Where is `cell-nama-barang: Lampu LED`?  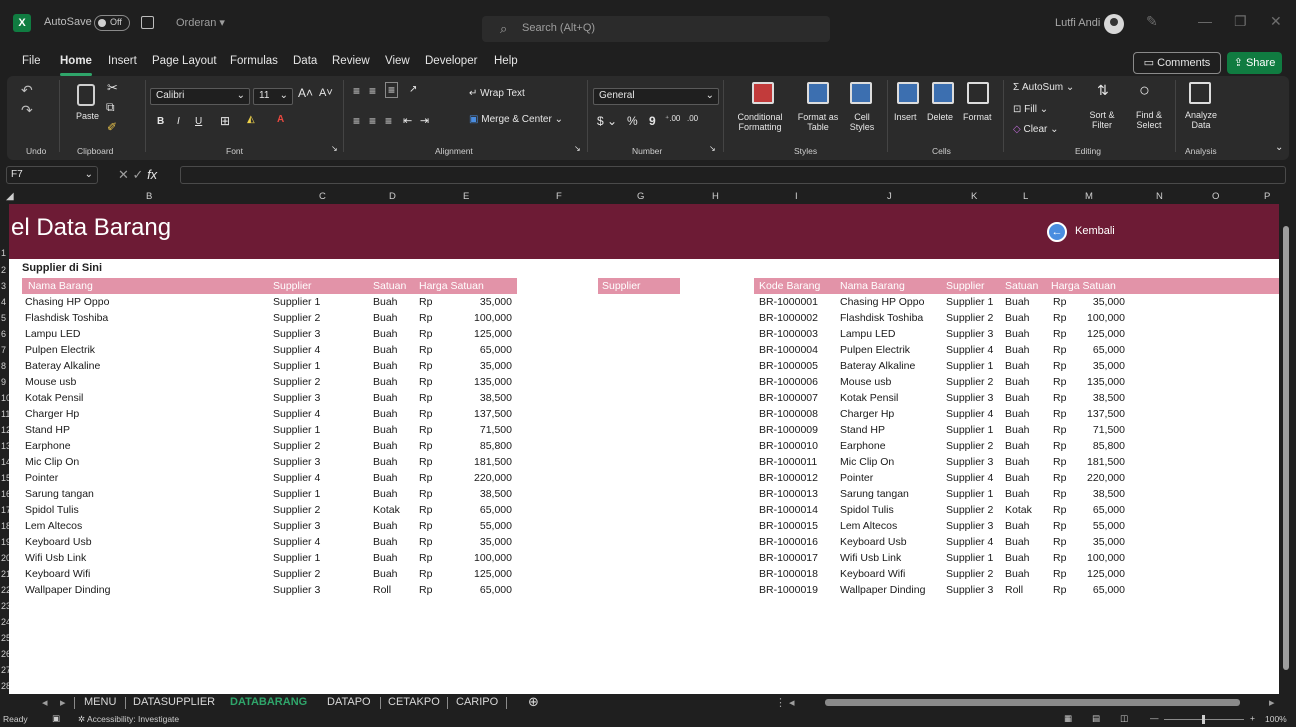 cell-nama-barang: Lampu LED is located at coordinates (52, 334).